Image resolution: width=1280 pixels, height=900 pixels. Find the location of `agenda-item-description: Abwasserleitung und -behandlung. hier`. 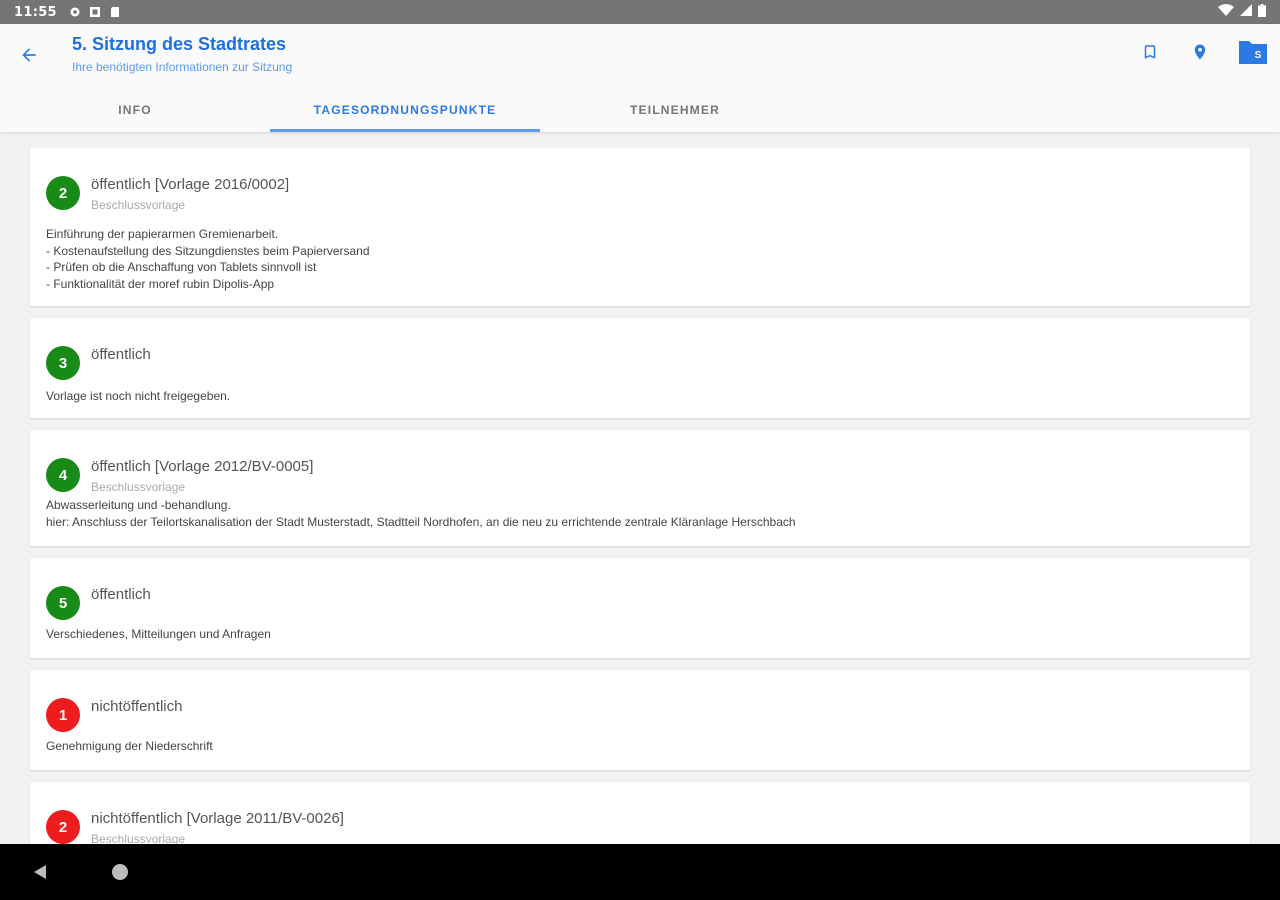

agenda-item-description: Abwasserleitung und -behandlung. hier is located at coordinates (421, 513).